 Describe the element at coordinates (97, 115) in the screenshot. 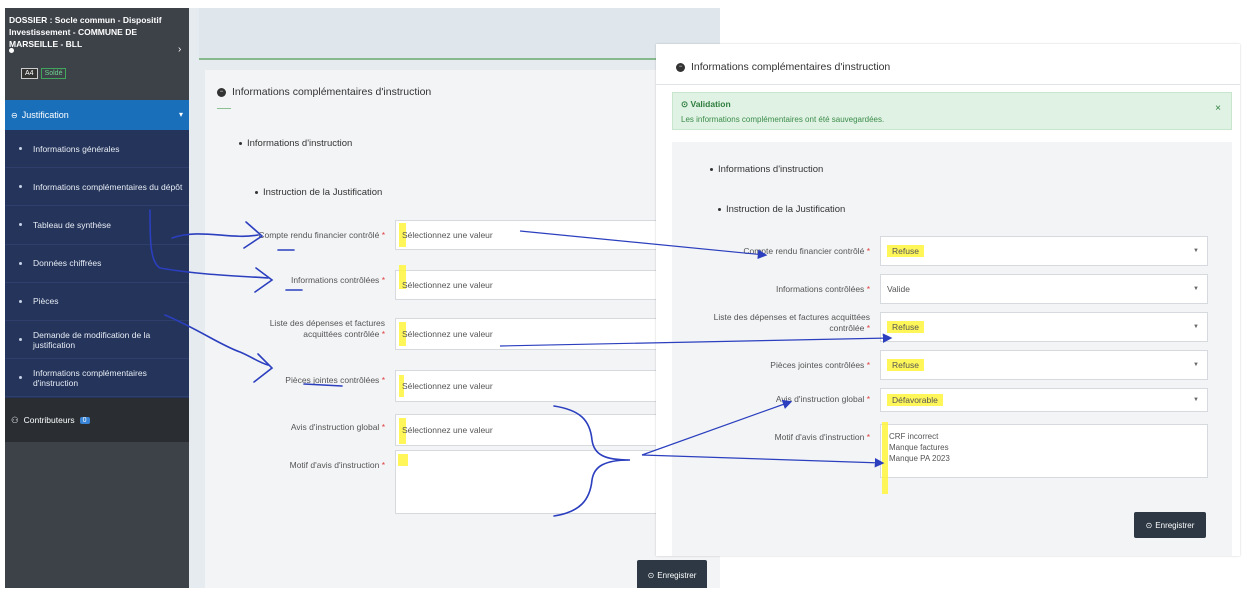

I see `sidebar-section-justification: ⊖ Justification ▾` at that location.